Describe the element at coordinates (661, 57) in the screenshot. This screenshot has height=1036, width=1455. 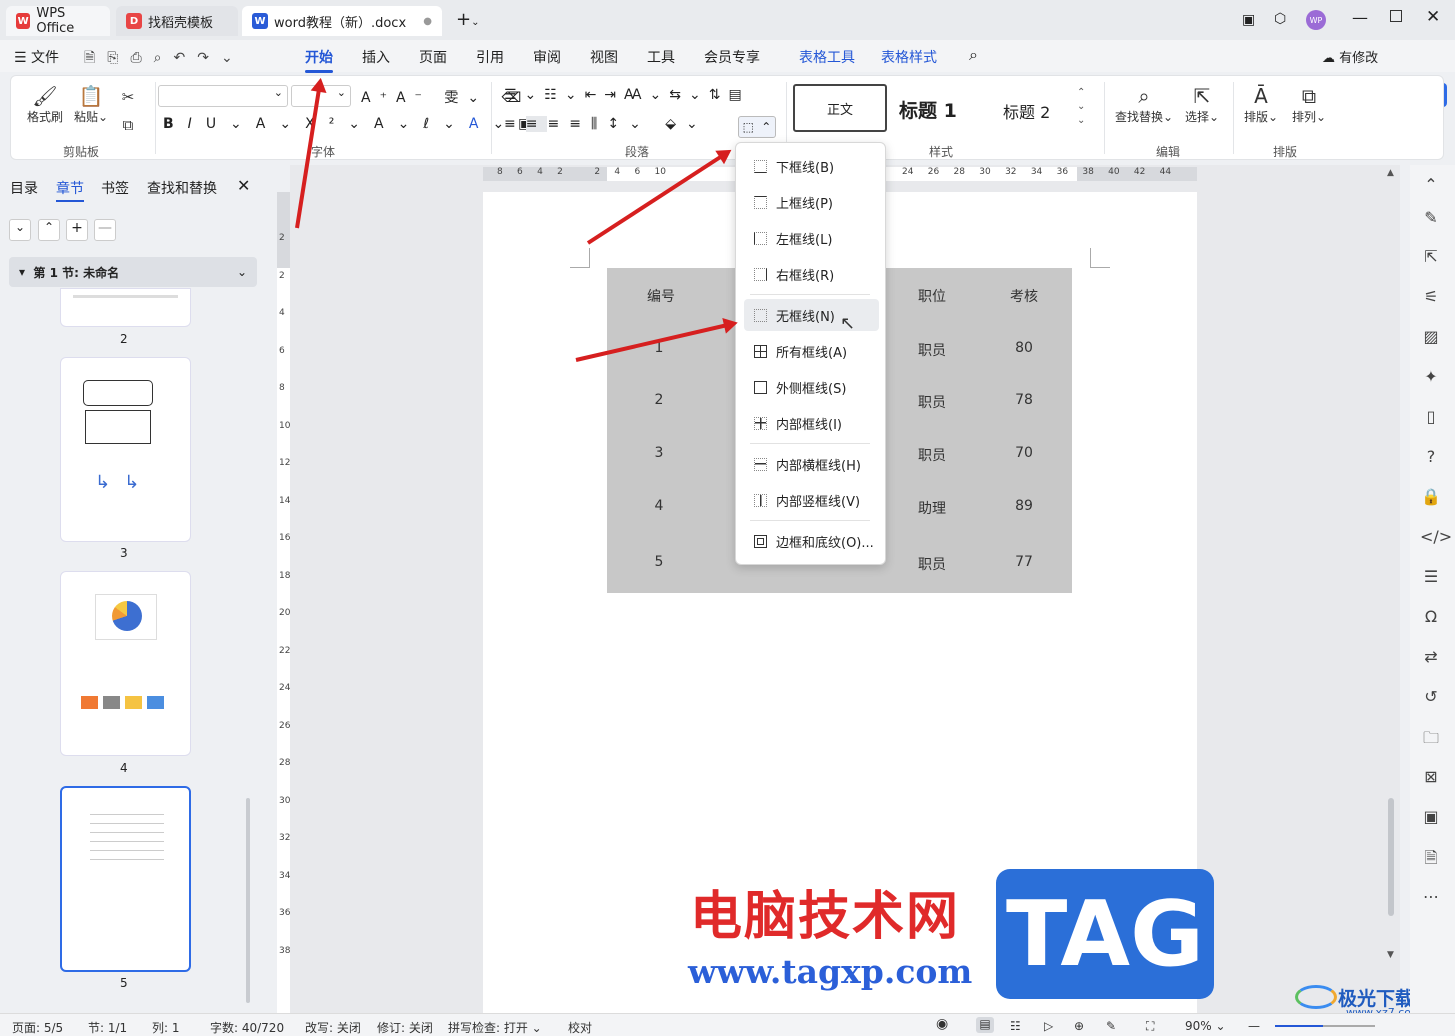
I see `menu-tools: 工具` at that location.